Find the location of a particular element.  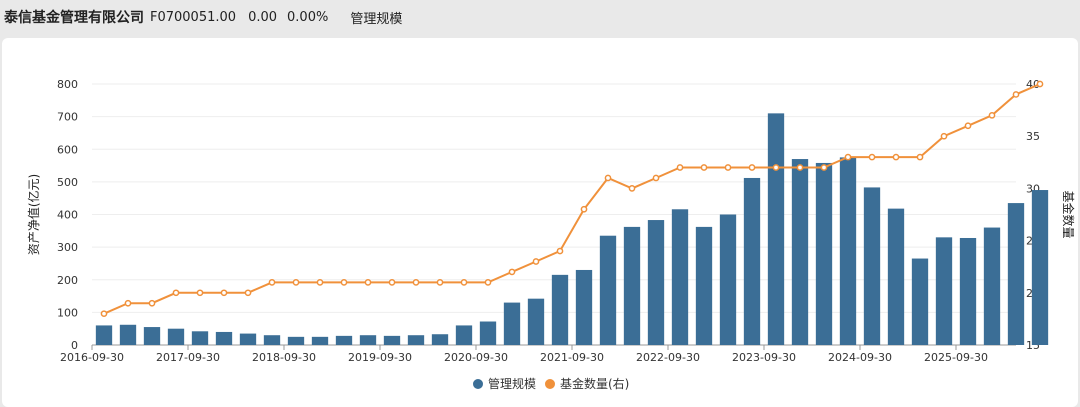

y-tick-label: 700 is located at coordinates (67, 117).